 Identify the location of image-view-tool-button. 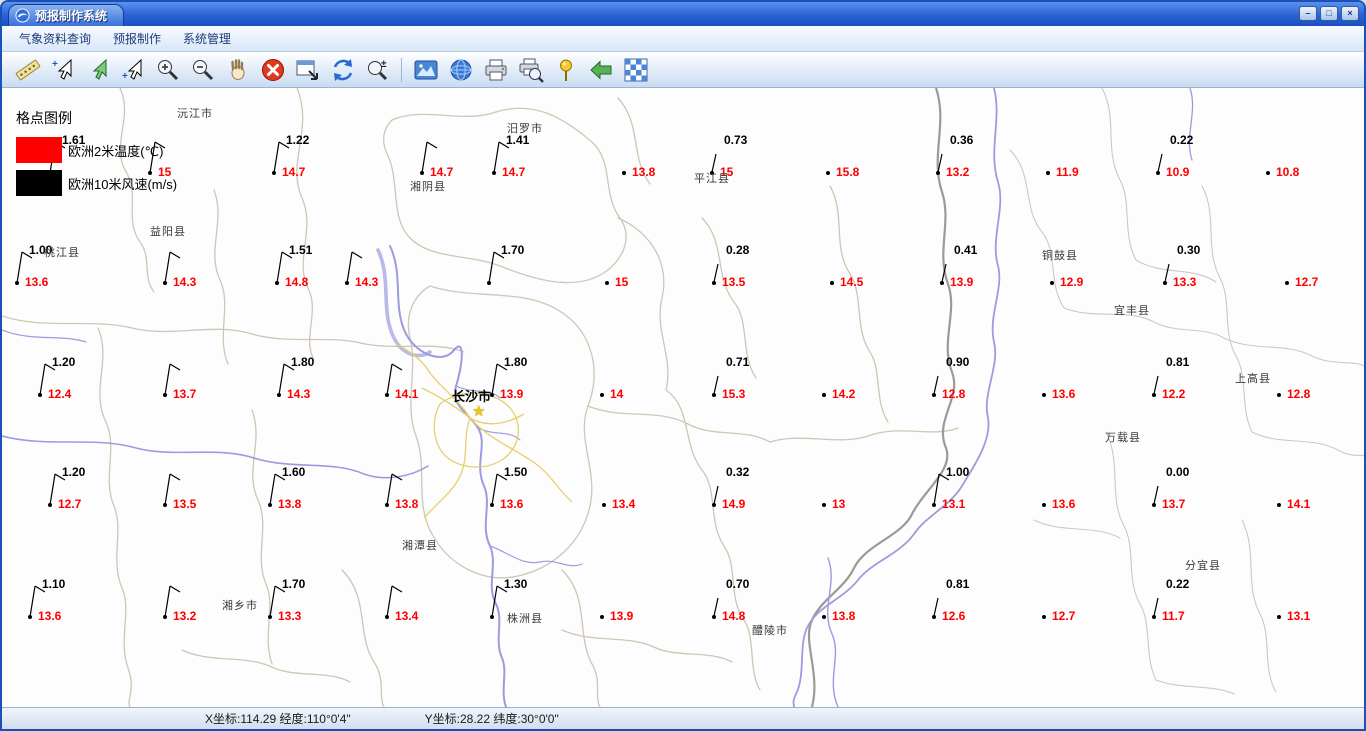
(425, 70).